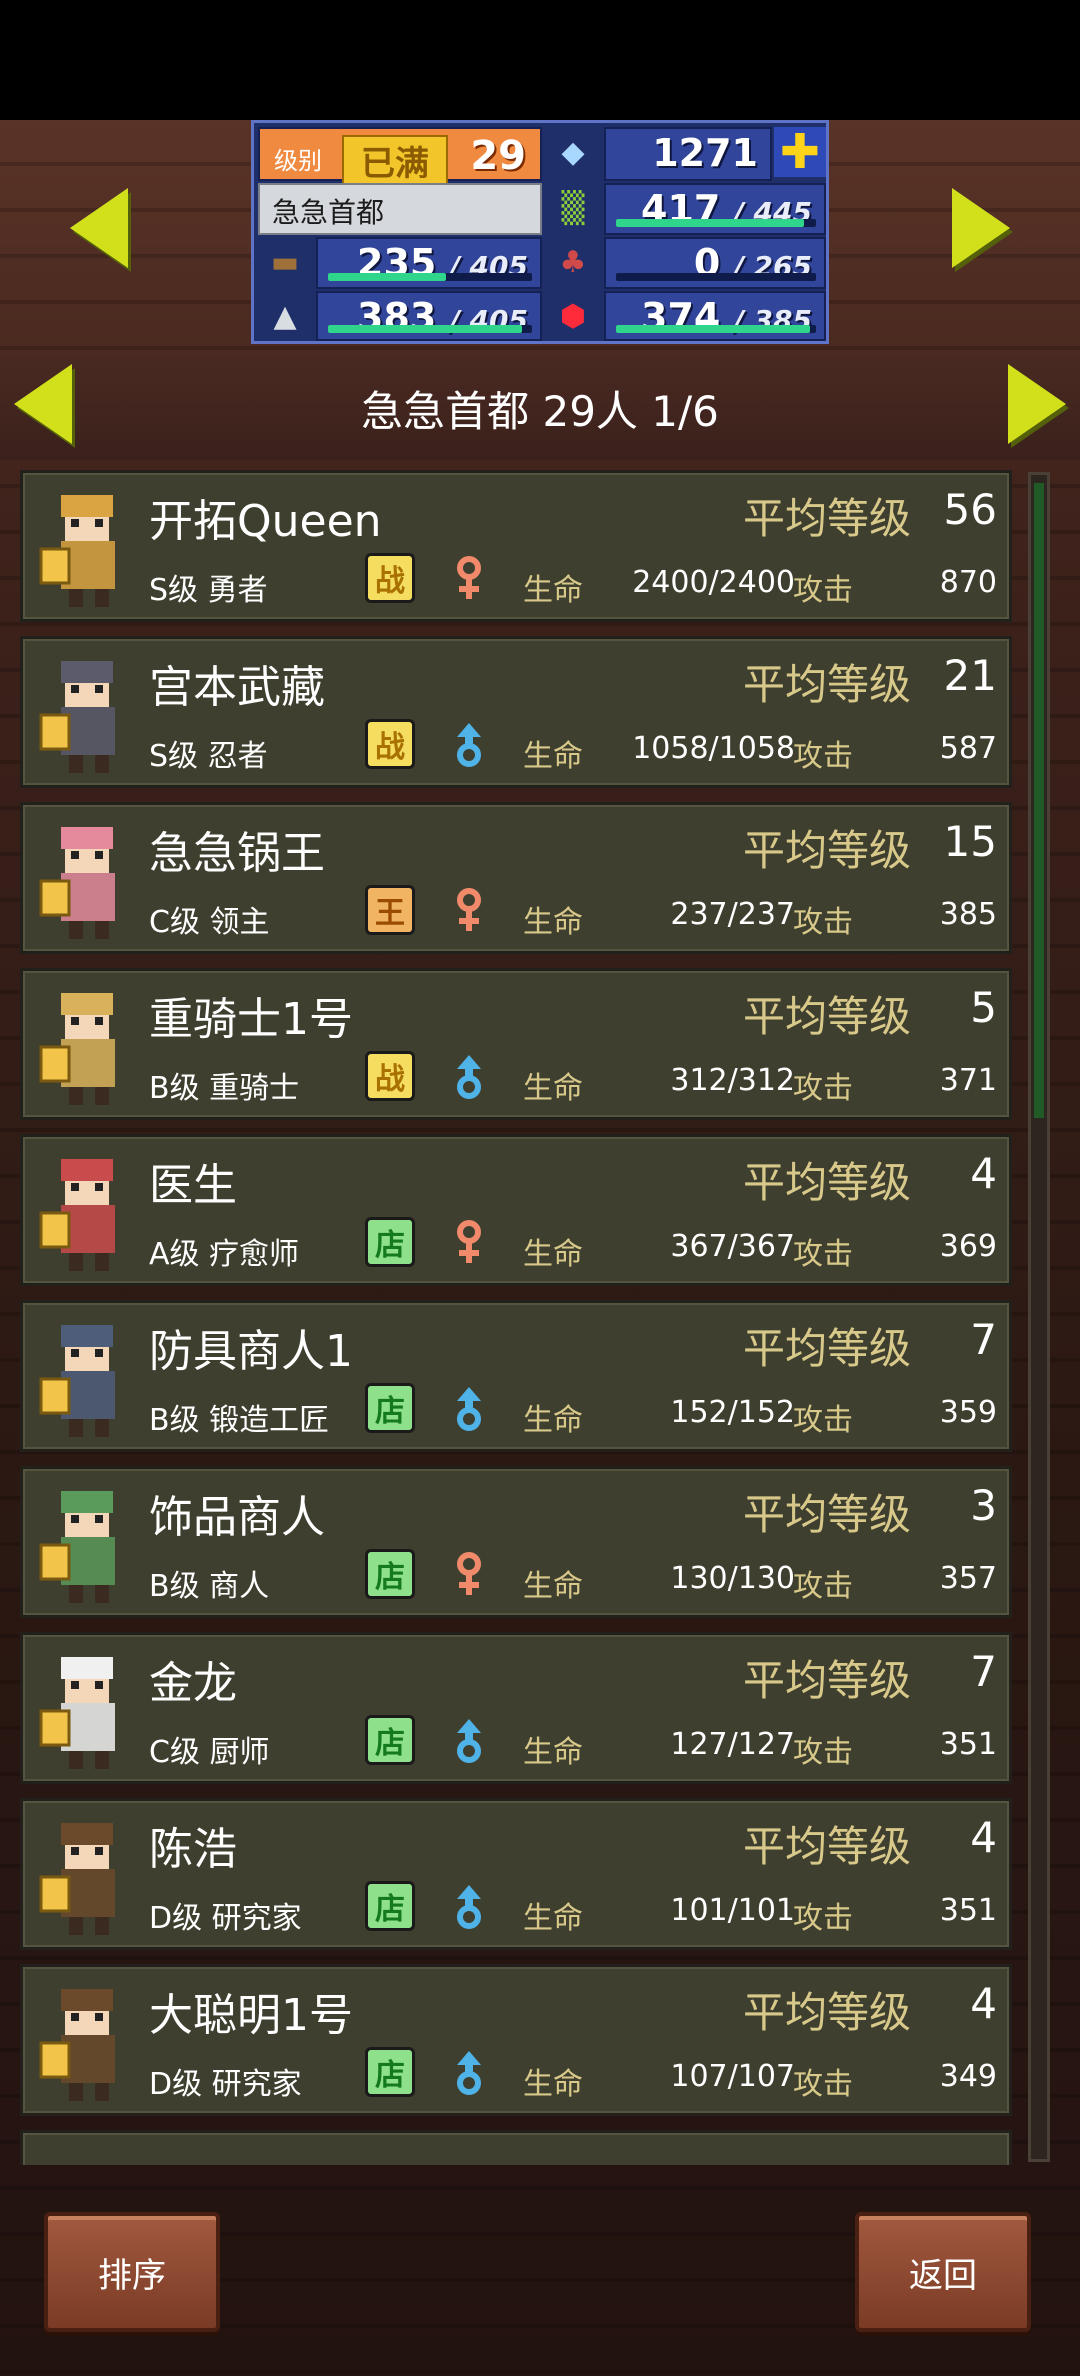  I want to click on character-hp: 130/130, so click(732, 1578).